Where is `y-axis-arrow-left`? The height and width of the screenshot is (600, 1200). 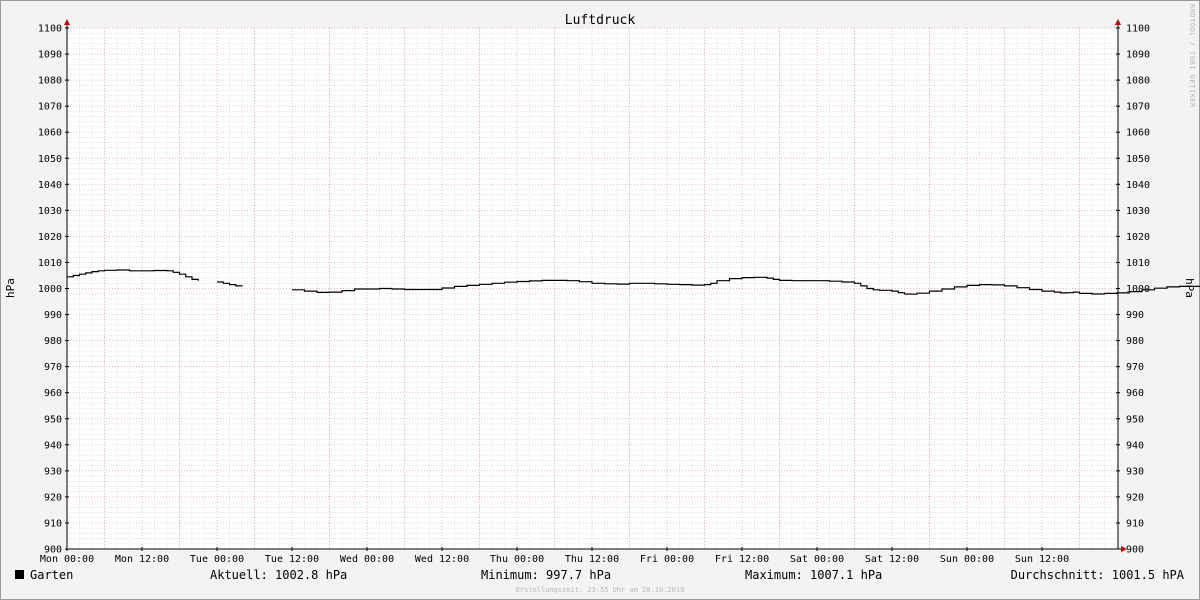 y-axis-arrow-left is located at coordinates (67, 22).